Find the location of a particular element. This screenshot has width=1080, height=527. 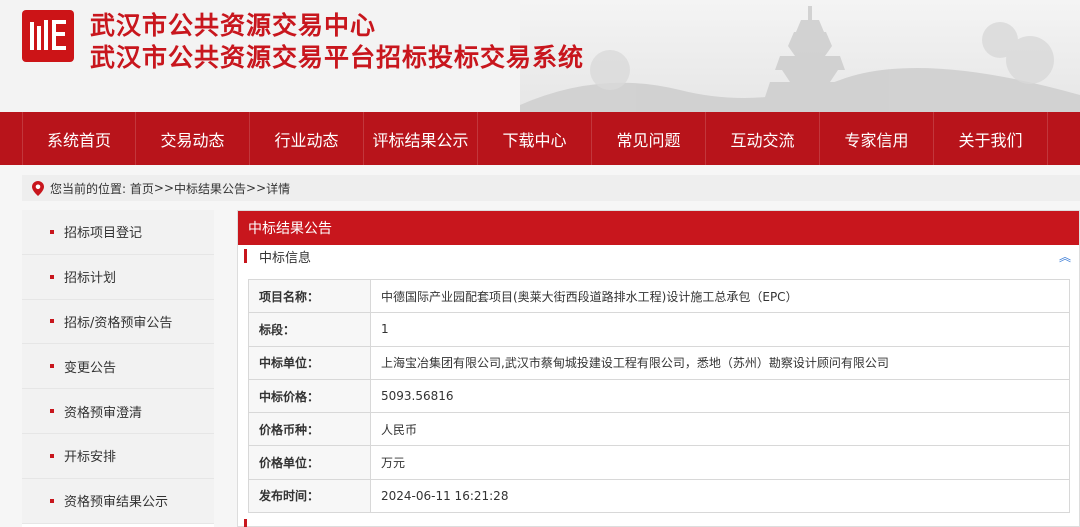

sidebar-item-prequal-results: 资格预审结果公示 is located at coordinates (118, 501).